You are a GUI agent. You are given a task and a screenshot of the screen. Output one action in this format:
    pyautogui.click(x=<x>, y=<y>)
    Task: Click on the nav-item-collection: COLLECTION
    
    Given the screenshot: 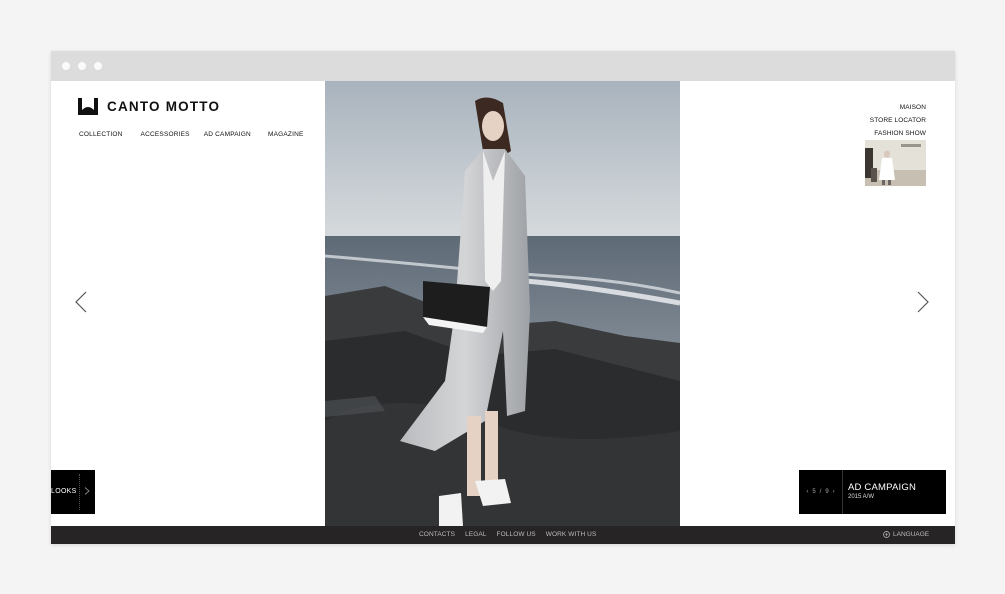 What is the action you would take?
    pyautogui.click(x=101, y=134)
    